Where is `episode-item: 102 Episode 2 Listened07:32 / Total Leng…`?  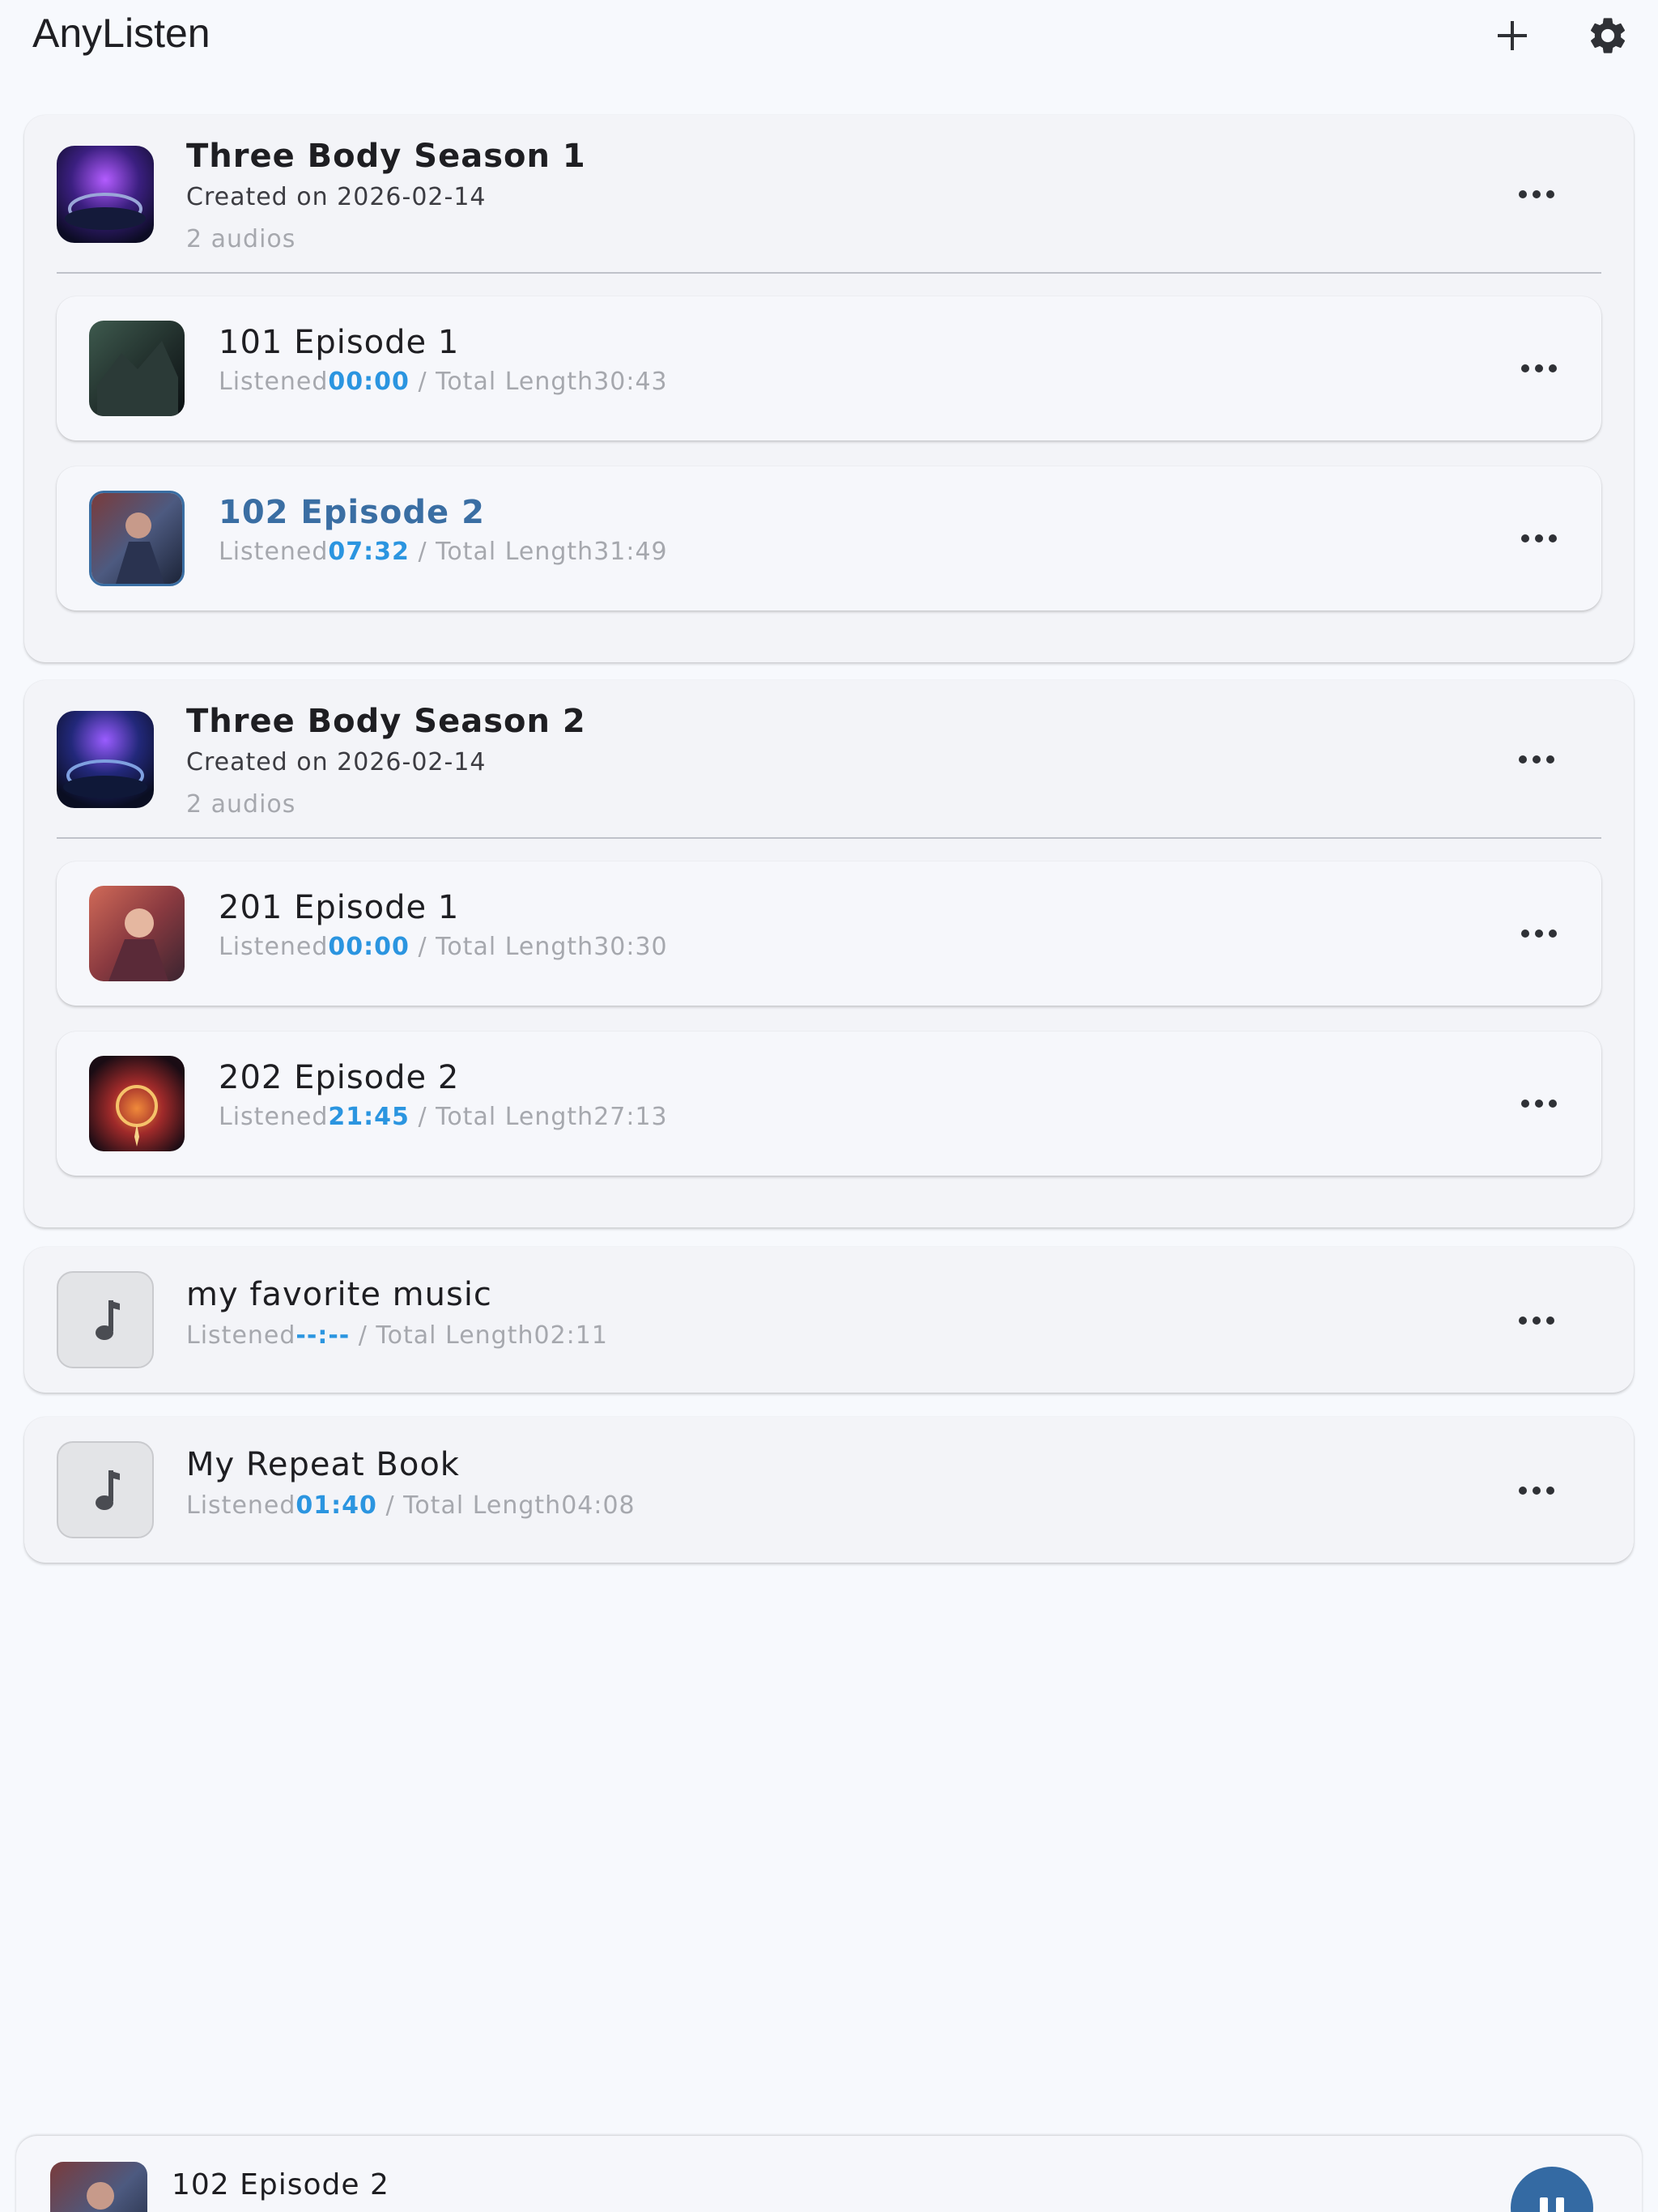 episode-item: 102 Episode 2 Listened07:32 / Total Leng… is located at coordinates (829, 538).